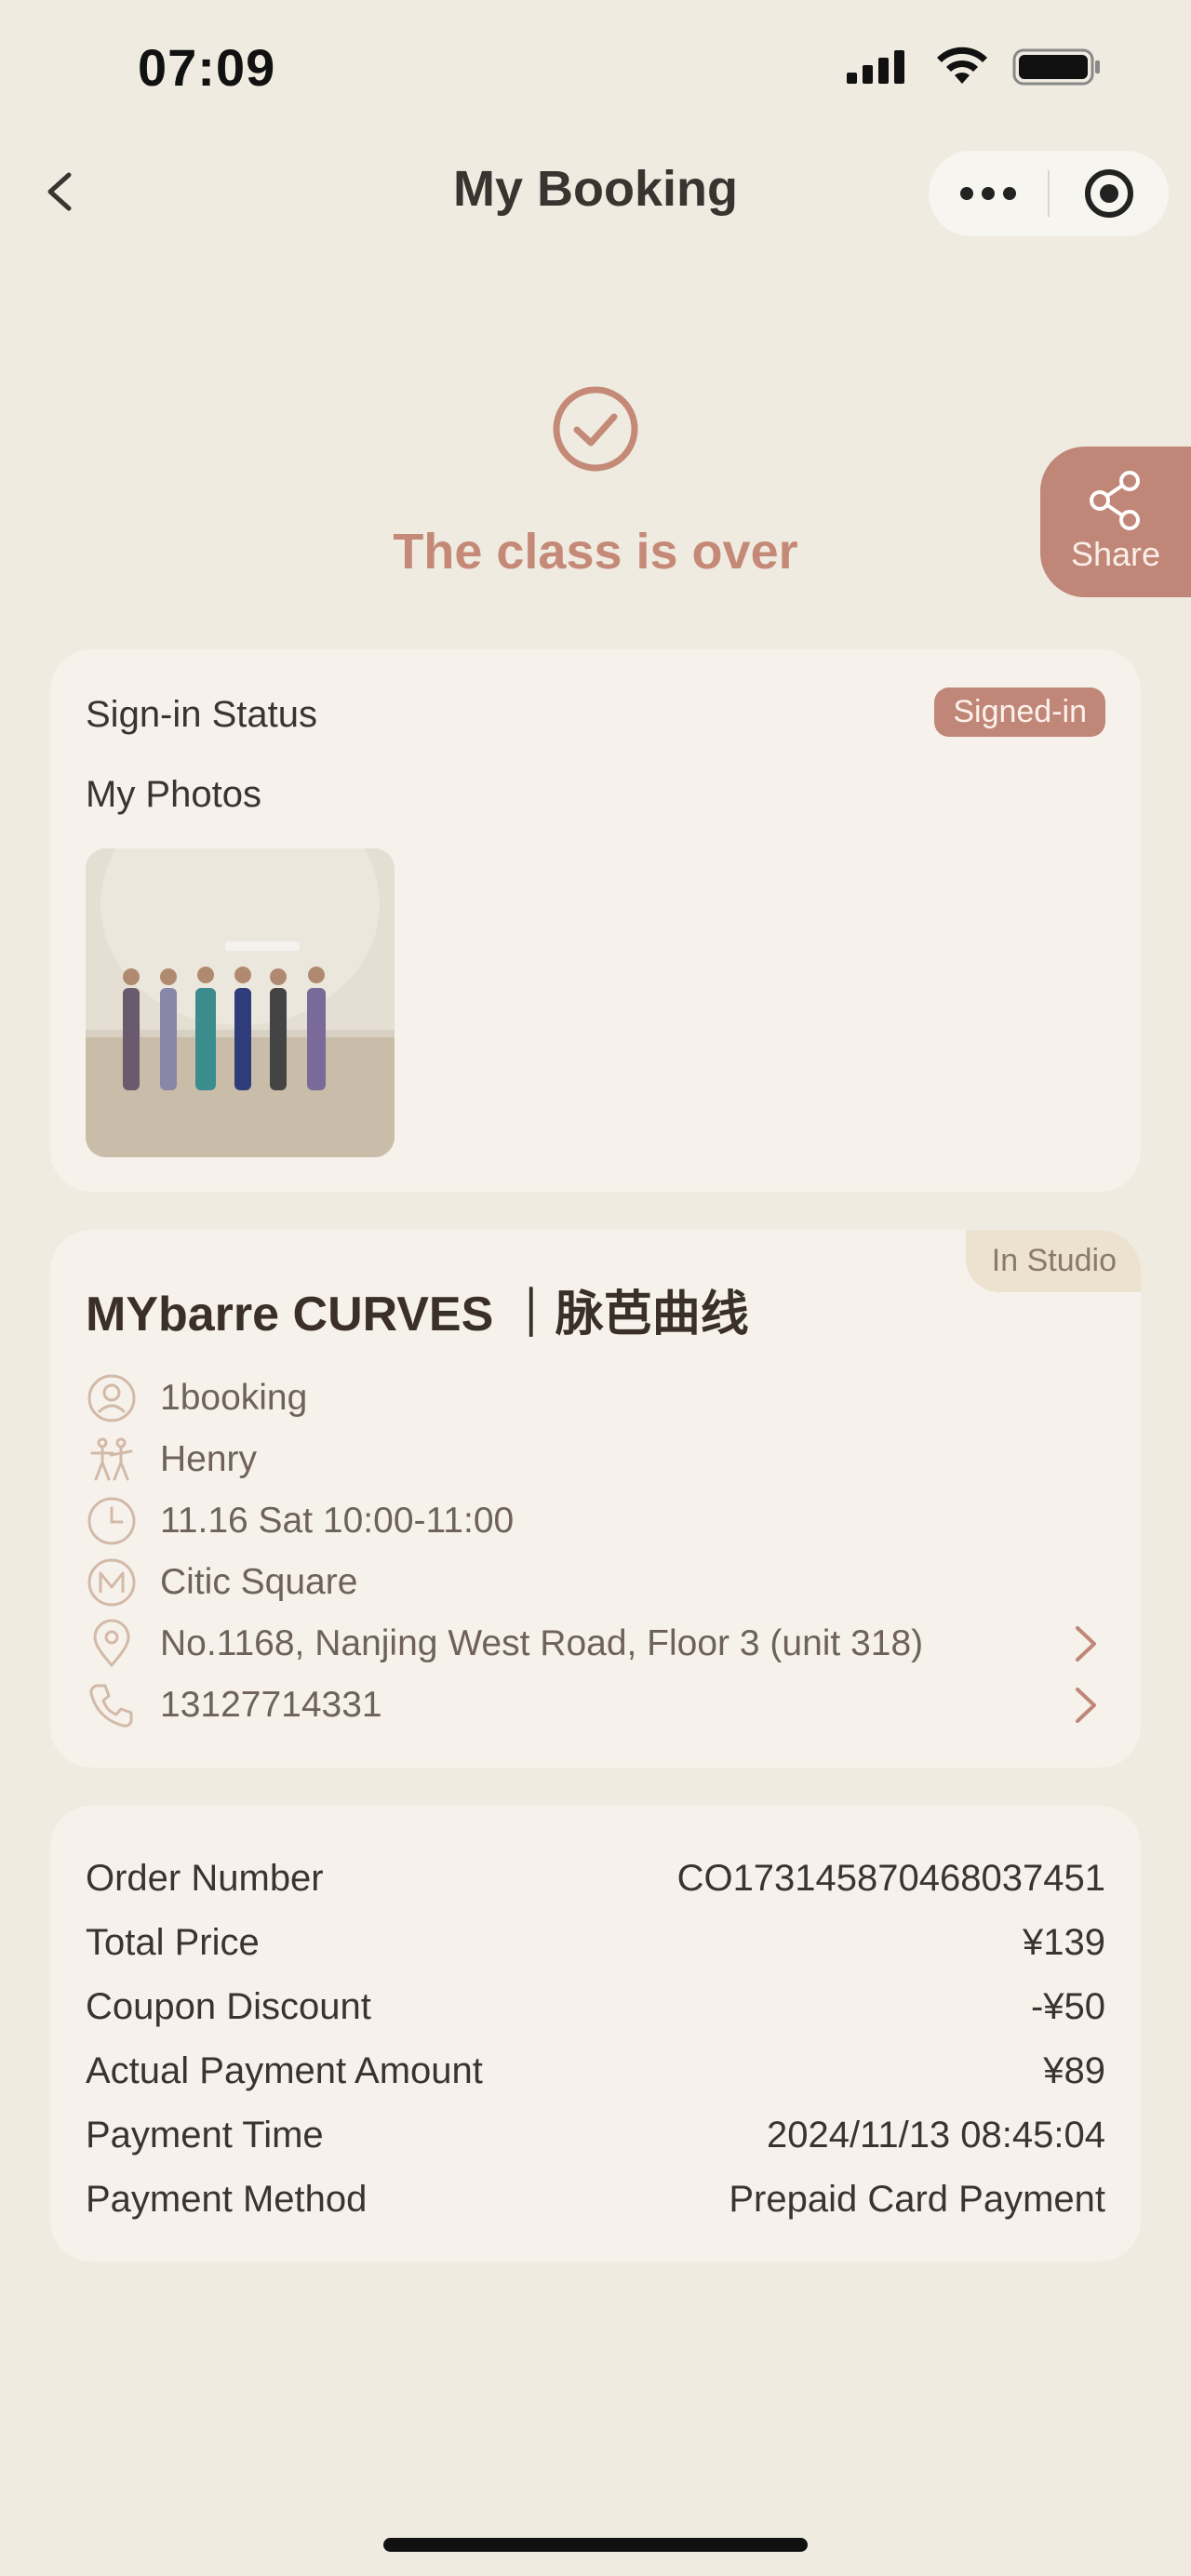  I want to click on booking-count-text: 1booking, so click(234, 1398).